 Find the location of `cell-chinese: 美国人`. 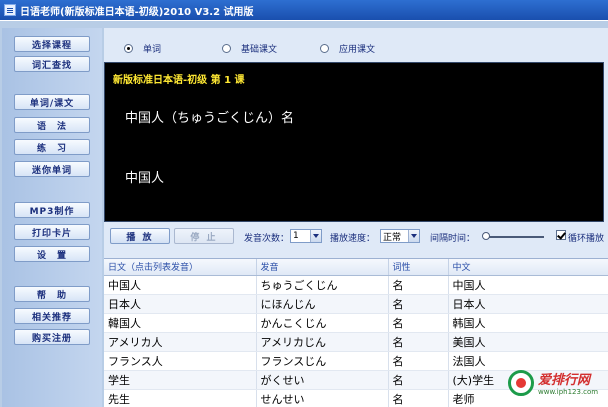

cell-chinese: 美国人 is located at coordinates (528, 342).